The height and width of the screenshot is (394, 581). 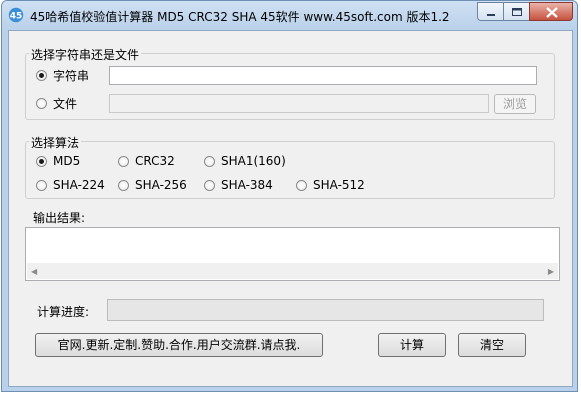 What do you see at coordinates (41, 161) in the screenshot?
I see `radio-md5-indicator` at bounding box center [41, 161].